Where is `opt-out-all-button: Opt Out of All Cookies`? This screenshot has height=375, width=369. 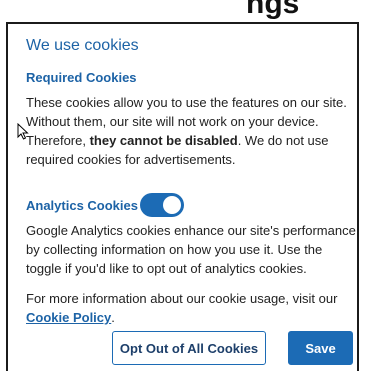
opt-out-all-button: Opt Out of All Cookies is located at coordinates (189, 348).